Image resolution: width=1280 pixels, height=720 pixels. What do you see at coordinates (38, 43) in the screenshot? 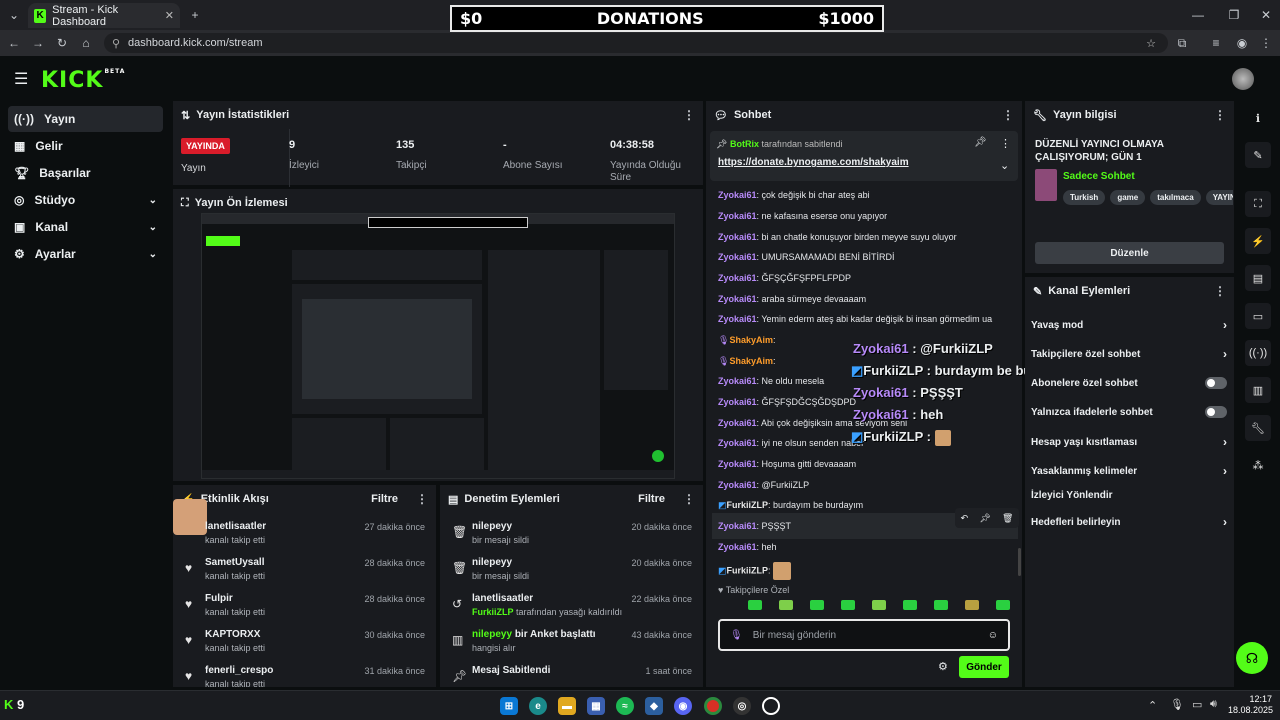
I see `forward-icon: →` at bounding box center [38, 43].